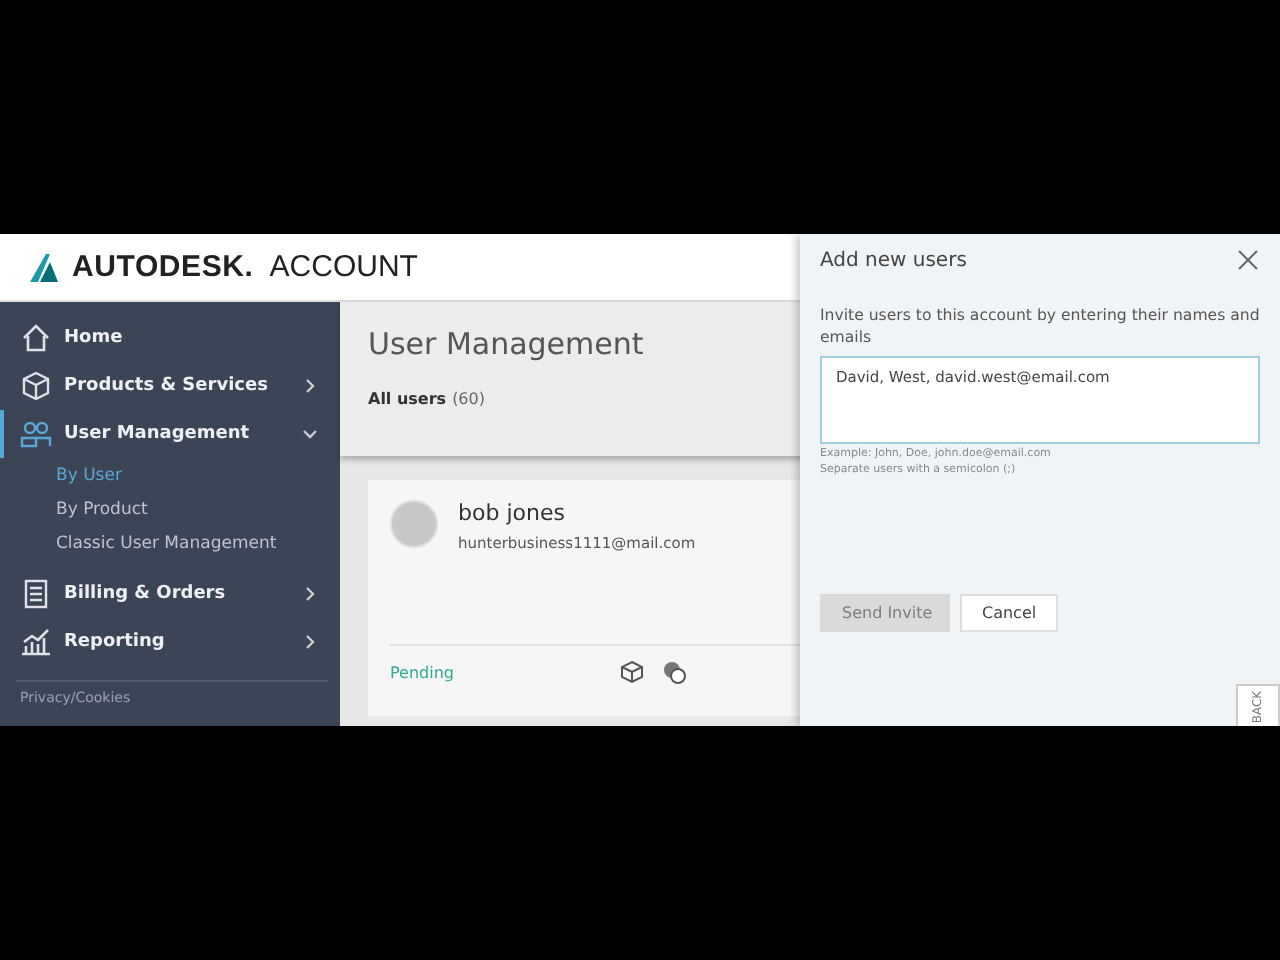 Image resolution: width=1280 pixels, height=960 pixels. What do you see at coordinates (1009, 613) in the screenshot?
I see `cancel-button: Cancel` at bounding box center [1009, 613].